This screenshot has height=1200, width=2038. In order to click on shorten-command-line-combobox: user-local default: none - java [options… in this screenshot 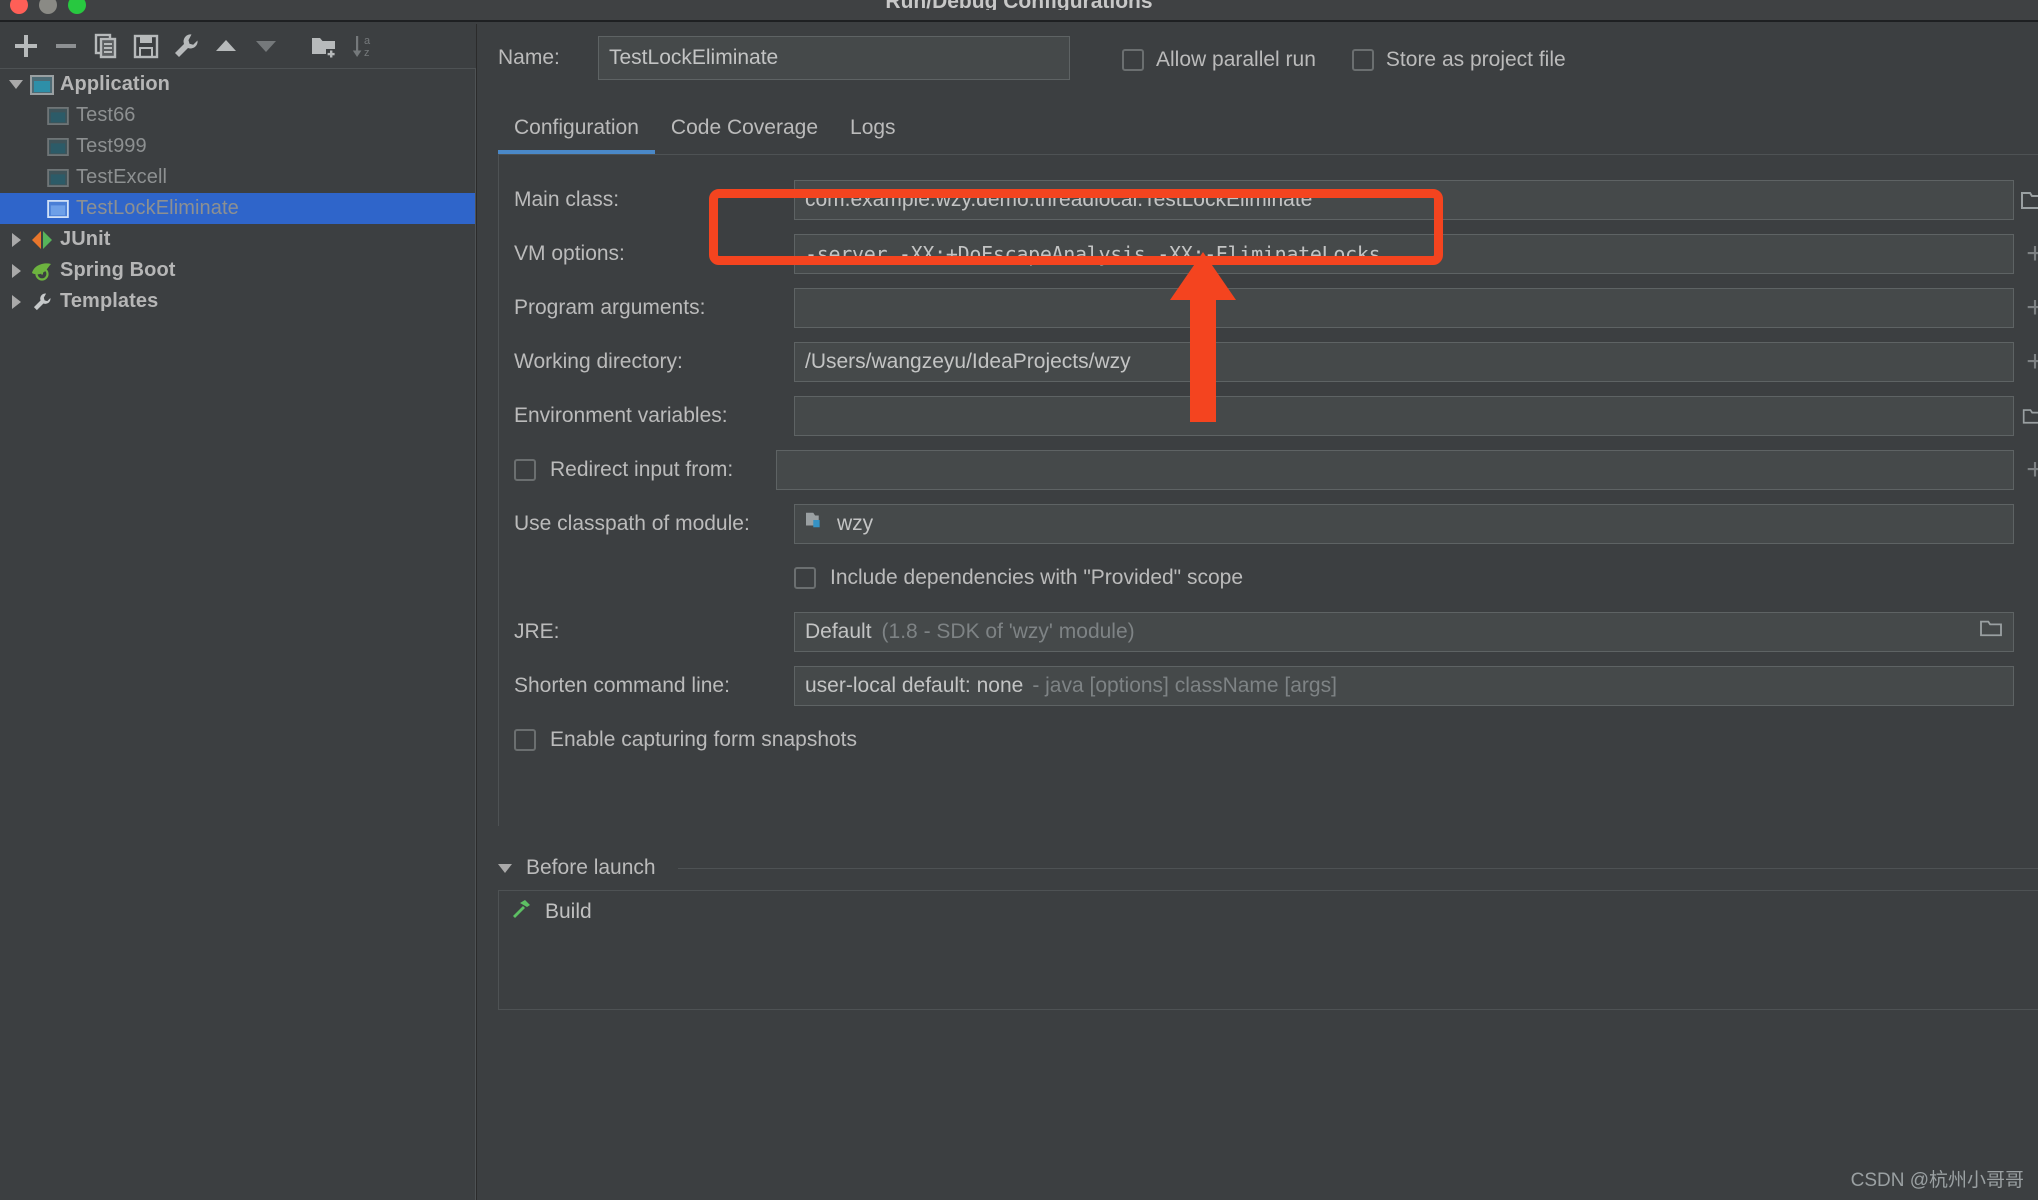, I will do `click(1404, 686)`.